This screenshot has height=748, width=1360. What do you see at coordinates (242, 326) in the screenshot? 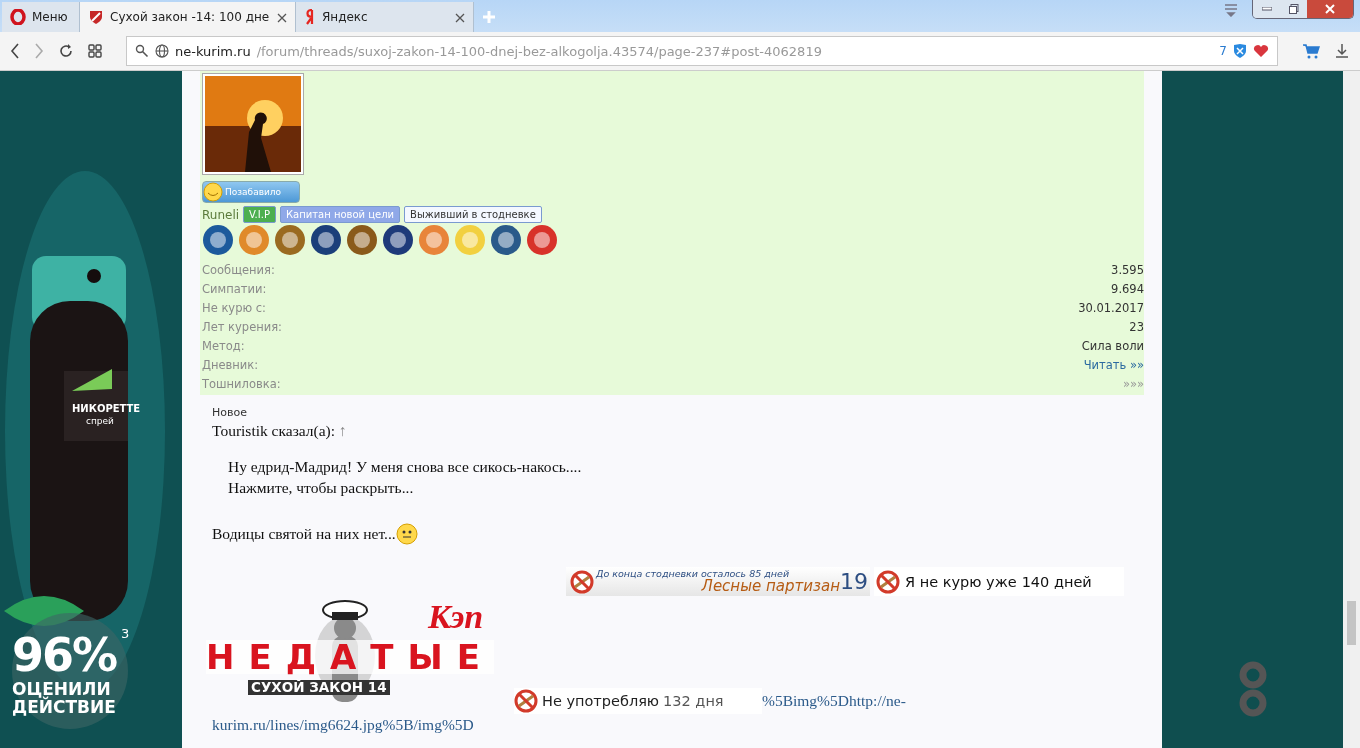
I see `stat-label: Лет курения:` at bounding box center [242, 326].